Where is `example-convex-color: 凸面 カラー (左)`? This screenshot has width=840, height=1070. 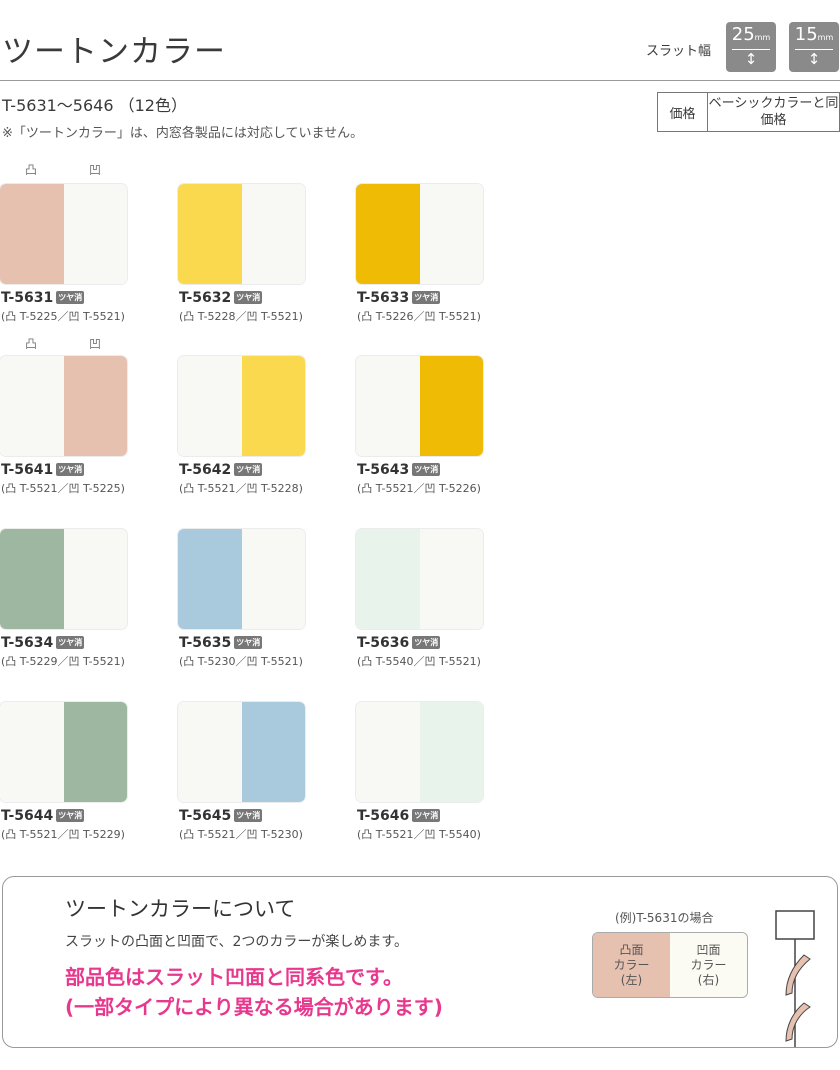 example-convex-color: 凸面 カラー (左) is located at coordinates (631, 965).